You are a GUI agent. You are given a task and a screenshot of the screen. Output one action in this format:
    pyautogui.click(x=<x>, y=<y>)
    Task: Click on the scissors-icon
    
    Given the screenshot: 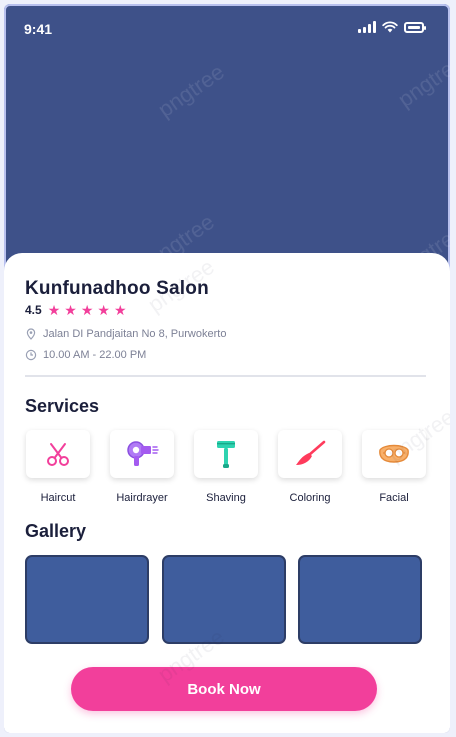 What is the action you would take?
    pyautogui.click(x=58, y=454)
    